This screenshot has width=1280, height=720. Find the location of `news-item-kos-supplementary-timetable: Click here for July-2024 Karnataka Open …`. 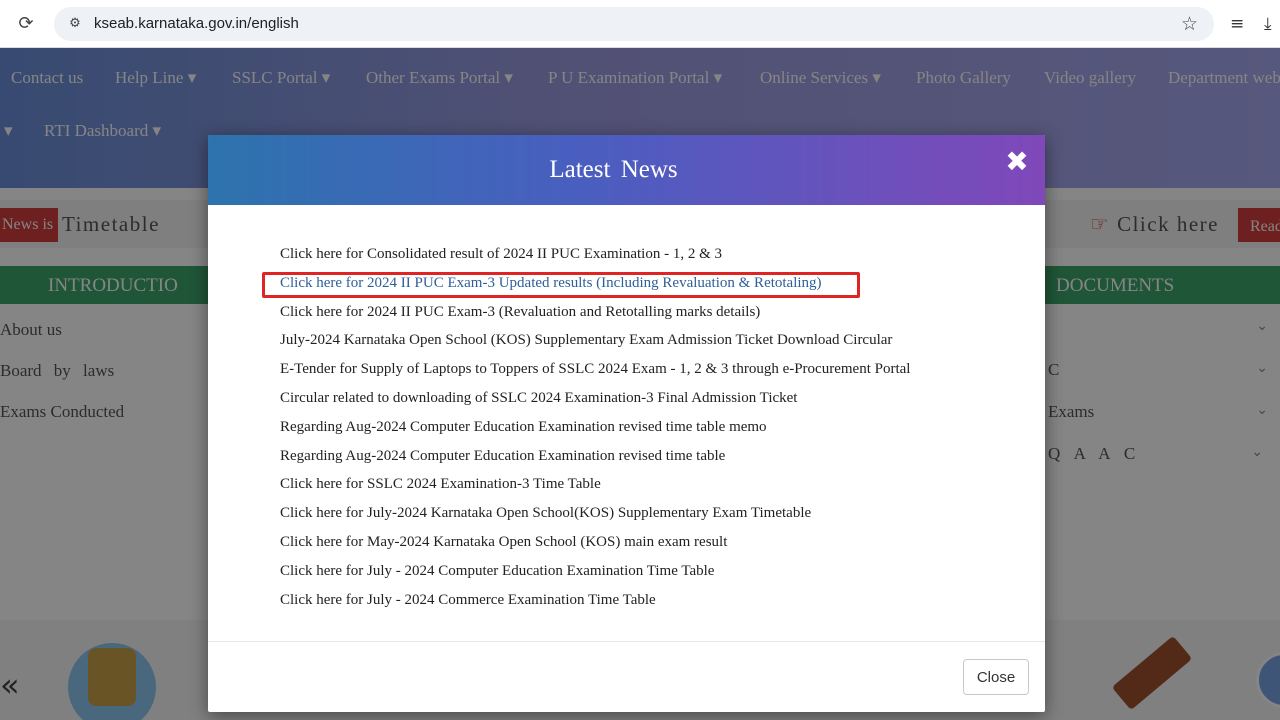

news-item-kos-supplementary-timetable: Click here for July-2024 Karnataka Open … is located at coordinates (645, 516).